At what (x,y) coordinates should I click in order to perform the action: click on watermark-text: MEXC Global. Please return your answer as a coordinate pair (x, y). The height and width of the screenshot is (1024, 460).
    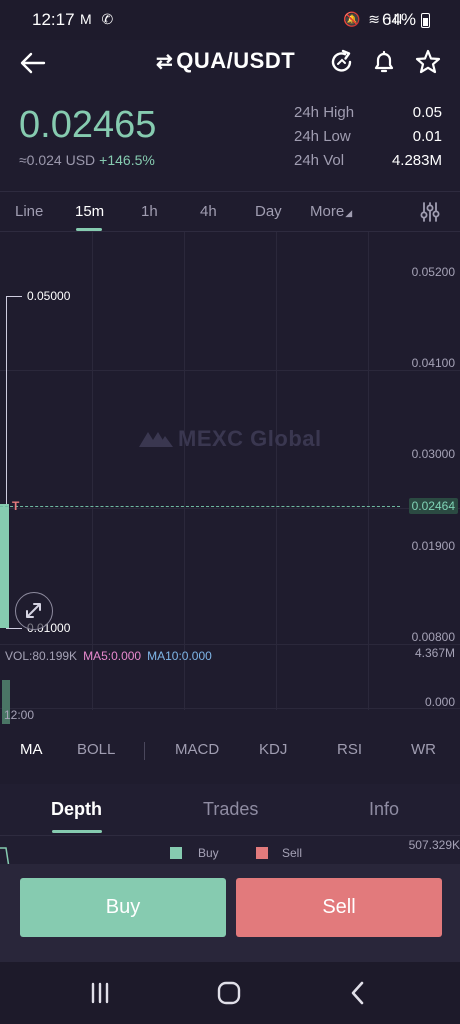
    Looking at the image, I should click on (250, 438).